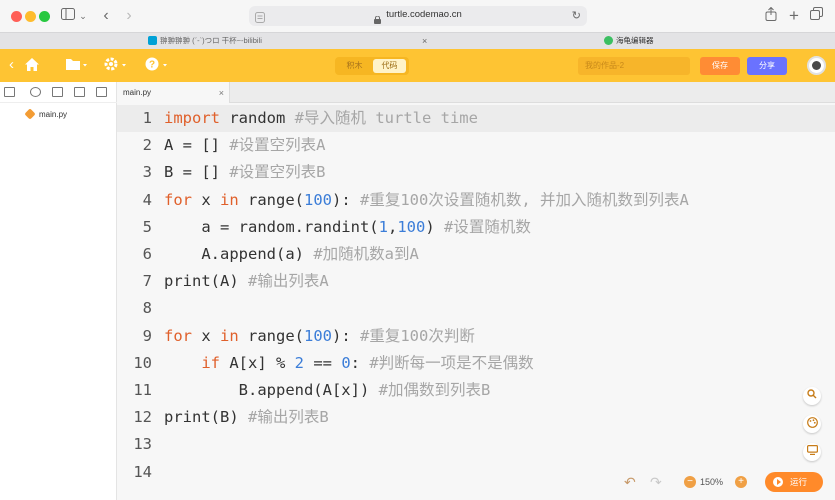  I want to click on file-label: main.py, so click(53, 114).